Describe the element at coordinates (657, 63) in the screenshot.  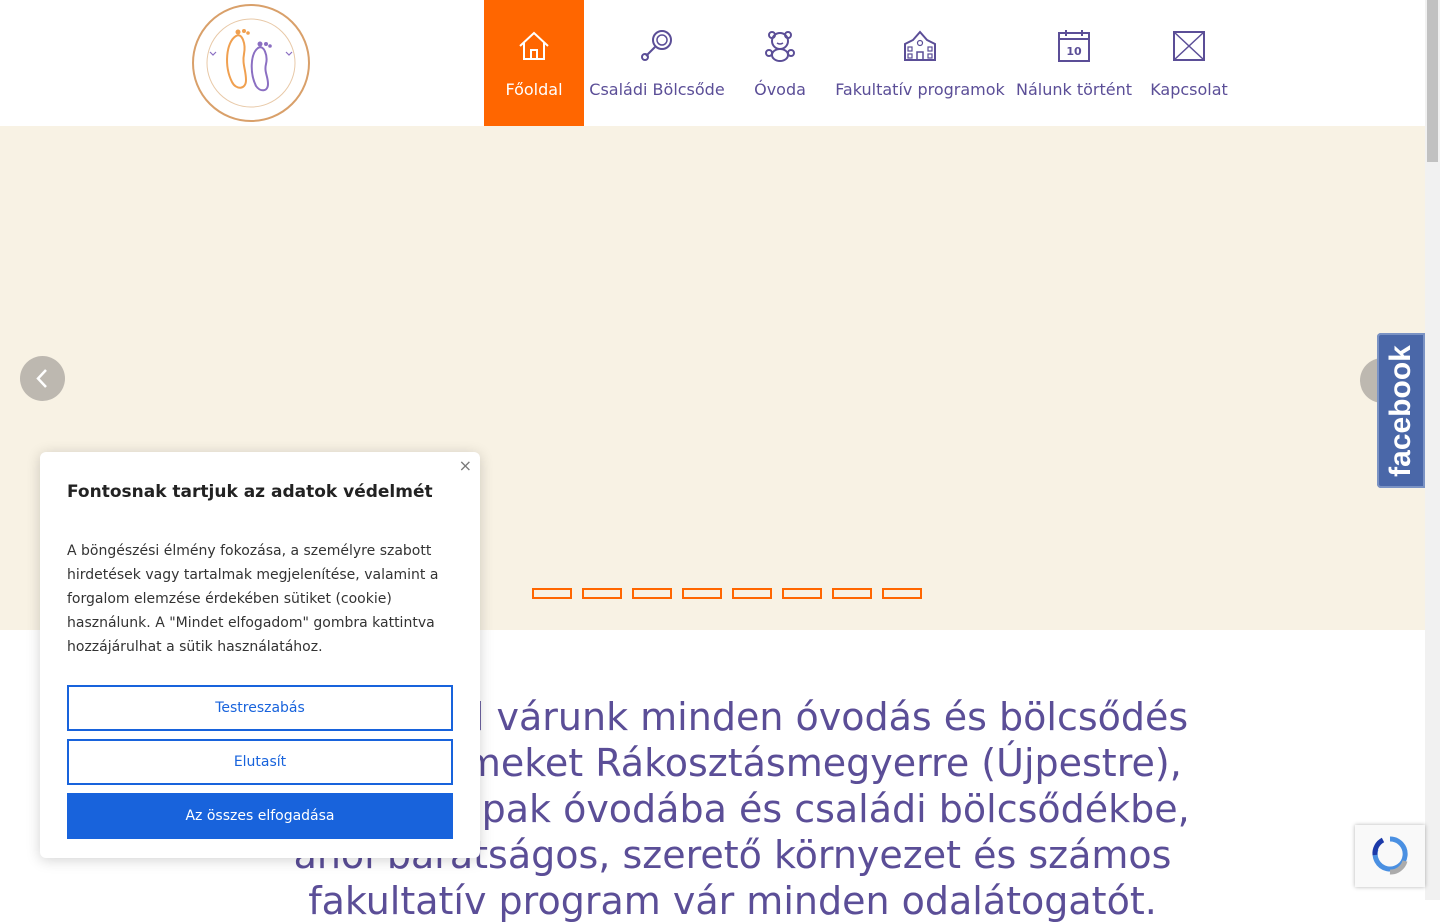
I see `nav-item-csaladi-bolcsode: Családi Bölcsőde` at that location.